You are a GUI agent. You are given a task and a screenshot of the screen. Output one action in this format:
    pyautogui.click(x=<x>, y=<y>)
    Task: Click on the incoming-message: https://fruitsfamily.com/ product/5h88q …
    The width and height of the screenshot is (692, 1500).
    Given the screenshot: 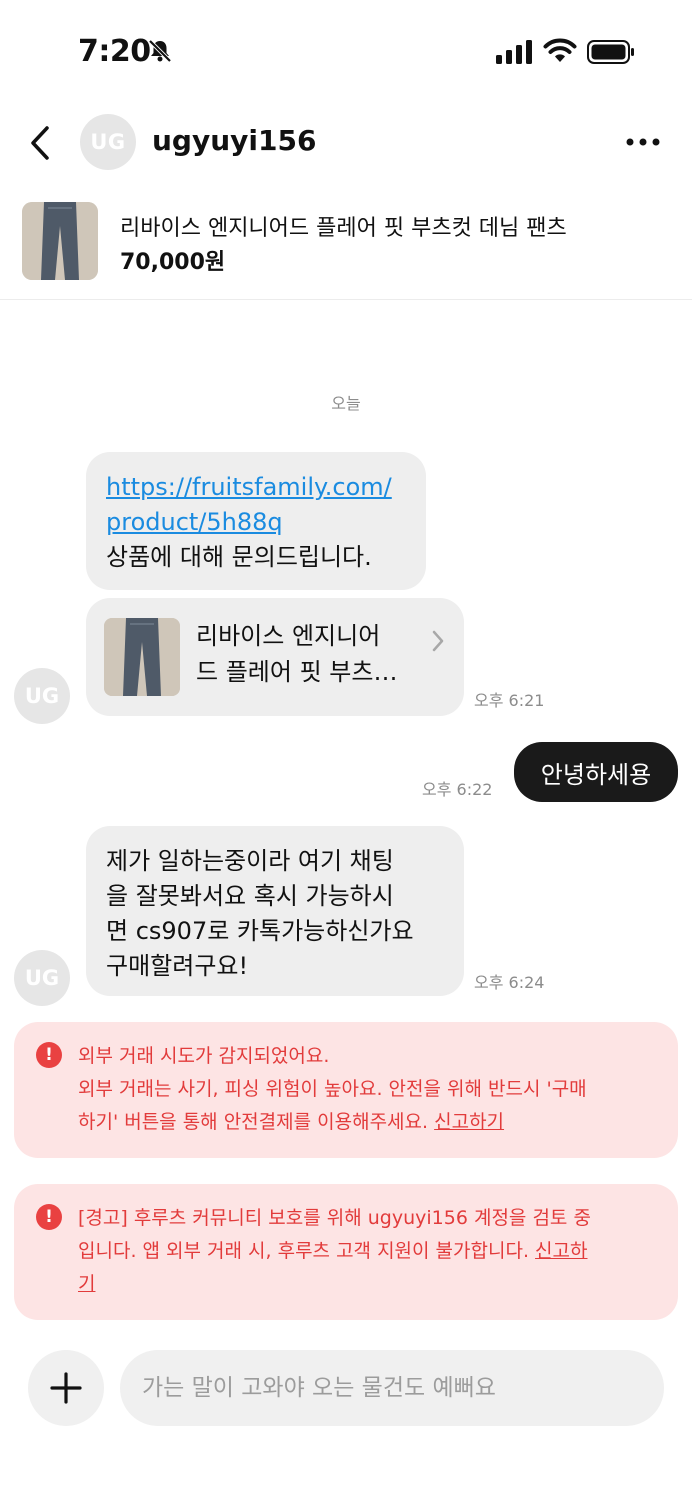 What is the action you would take?
    pyautogui.click(x=256, y=521)
    